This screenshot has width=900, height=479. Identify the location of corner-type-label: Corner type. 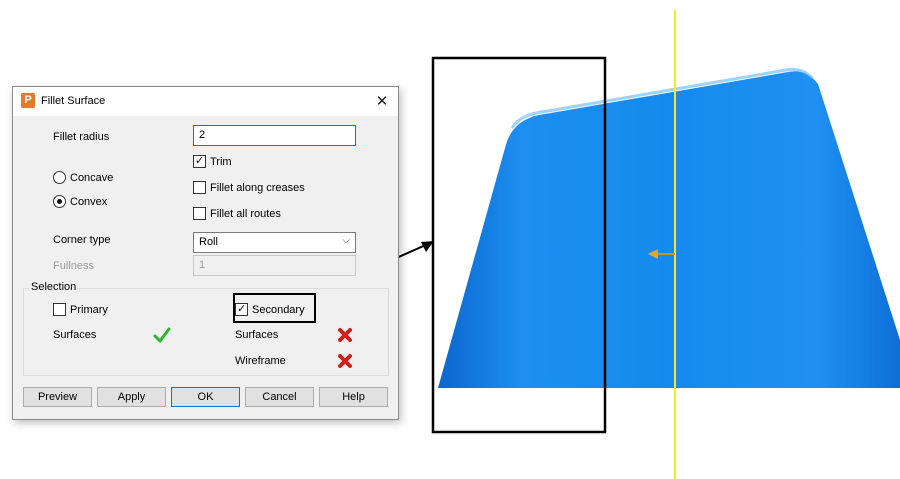
(82, 240).